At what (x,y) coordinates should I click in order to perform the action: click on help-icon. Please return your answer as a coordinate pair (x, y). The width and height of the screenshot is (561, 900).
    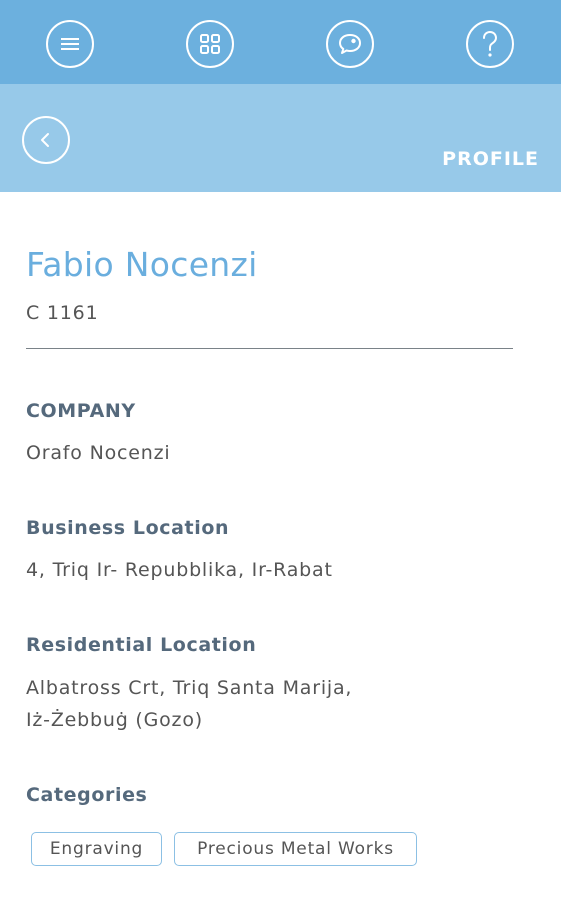
    Looking at the image, I should click on (490, 43).